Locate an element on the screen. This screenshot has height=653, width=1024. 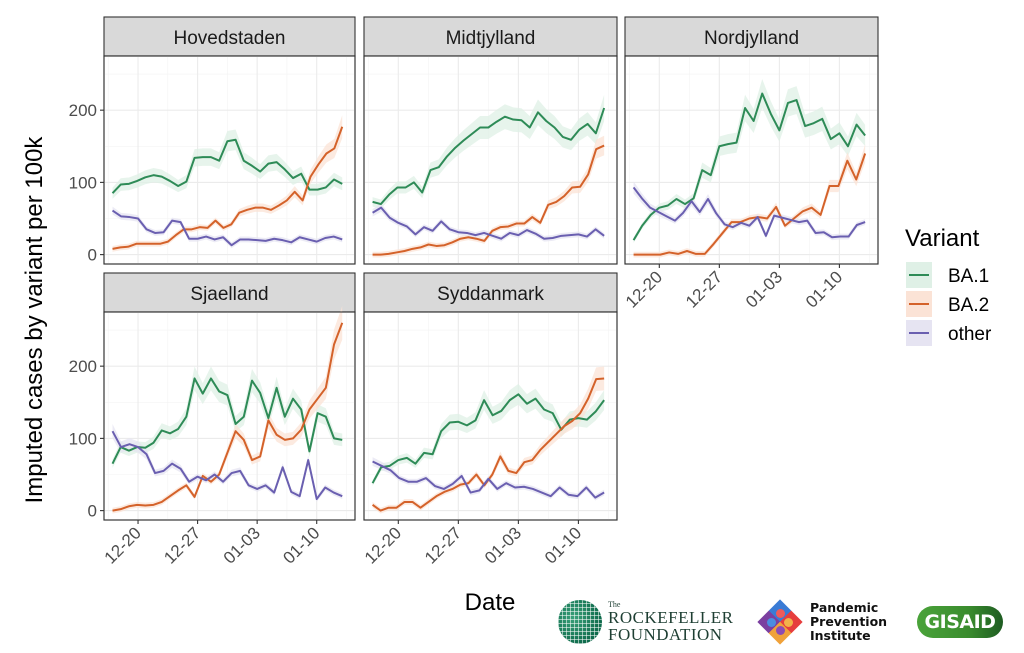
legend-title: Variant is located at coordinates (942, 238).